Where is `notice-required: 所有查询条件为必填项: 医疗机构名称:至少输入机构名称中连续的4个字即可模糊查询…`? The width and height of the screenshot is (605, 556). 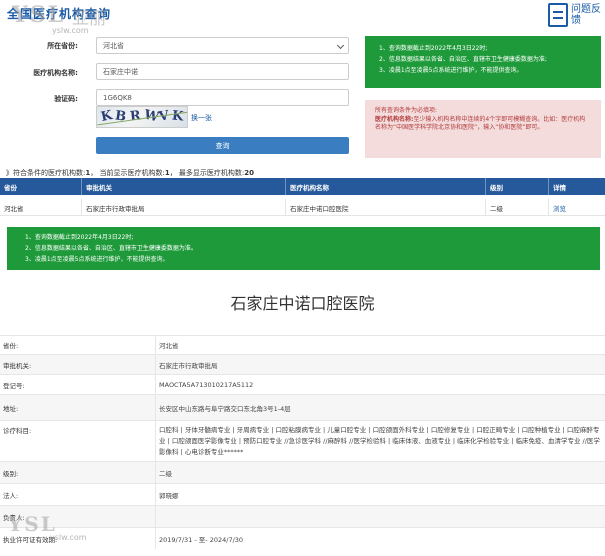 notice-required: 所有查询条件为必填项: 医疗机构名称:至少输入机构名称中连续的4个字即可模糊查询… is located at coordinates (483, 129).